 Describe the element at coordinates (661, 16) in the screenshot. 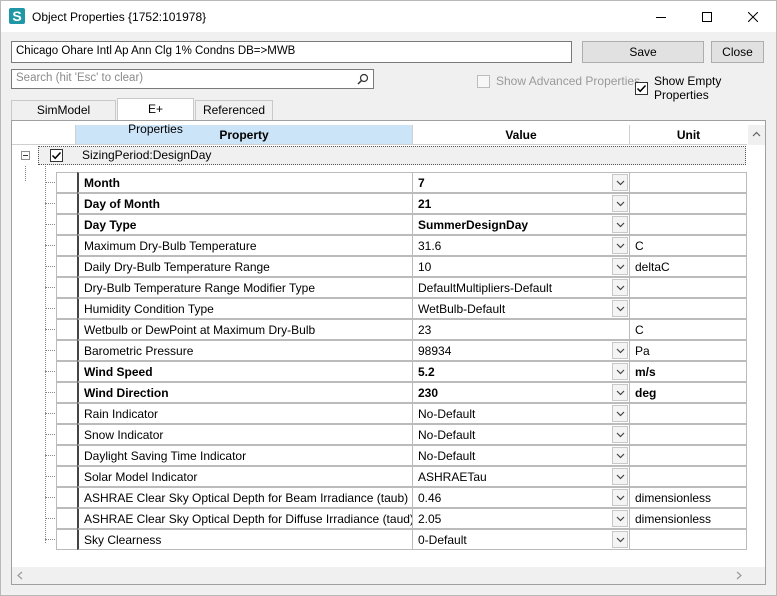

I see `minimize-button` at that location.